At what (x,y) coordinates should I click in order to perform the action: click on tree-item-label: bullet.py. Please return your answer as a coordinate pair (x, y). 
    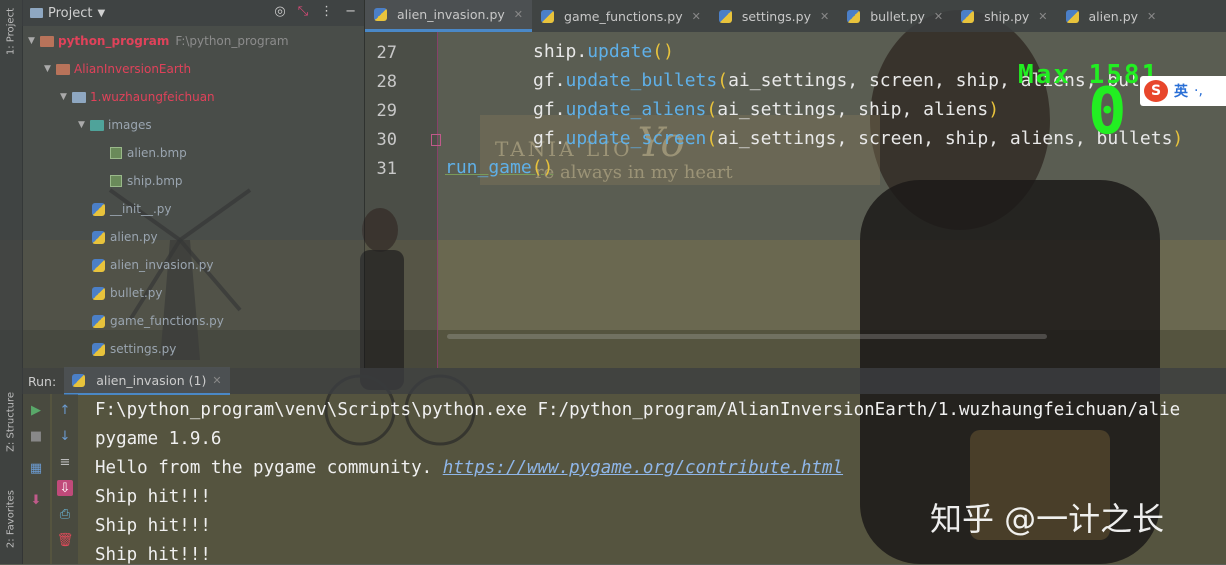
    Looking at the image, I should click on (136, 293).